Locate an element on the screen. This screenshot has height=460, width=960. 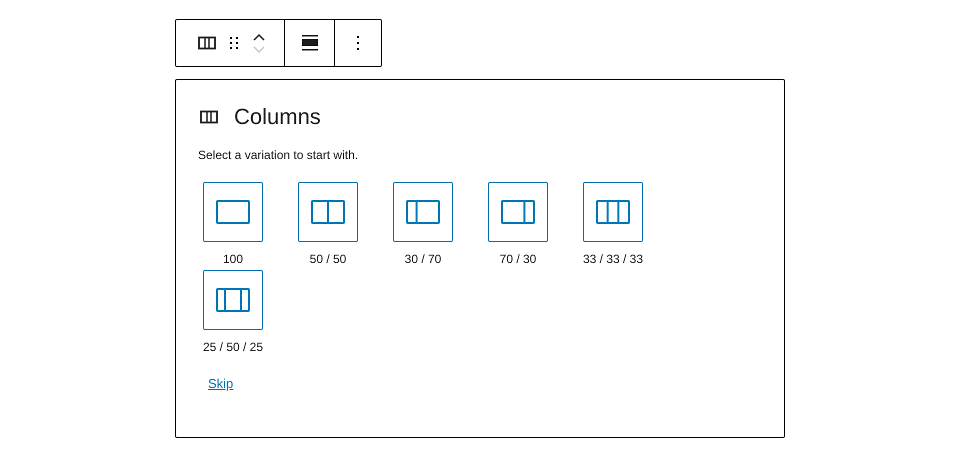
more-options-icon is located at coordinates (358, 43).